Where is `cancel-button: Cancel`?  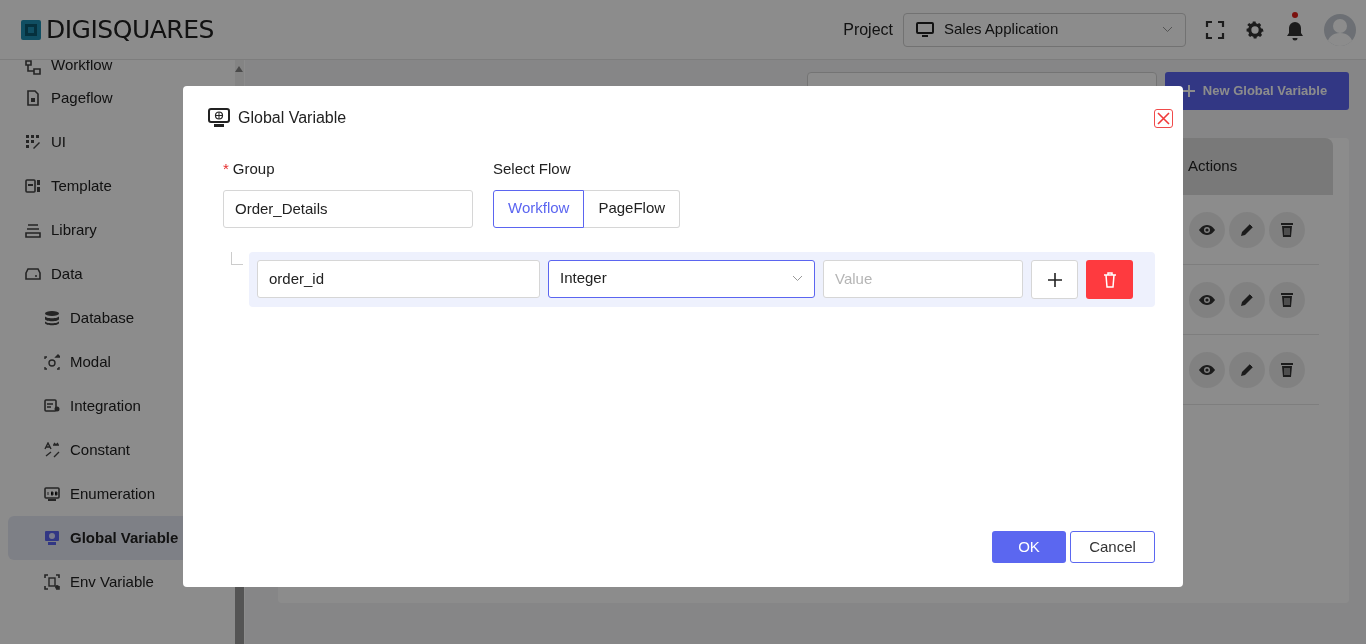 cancel-button: Cancel is located at coordinates (1112, 547).